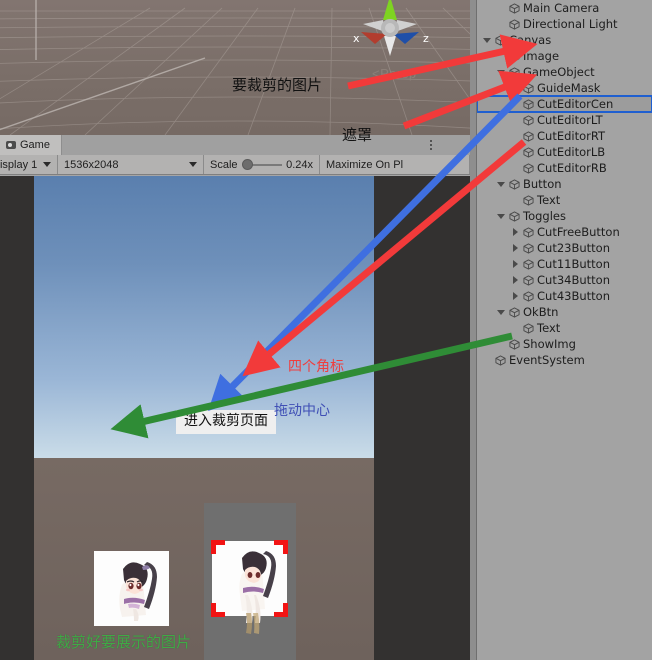  I want to click on resolution-dropdown: 1536x2048, so click(131, 164).